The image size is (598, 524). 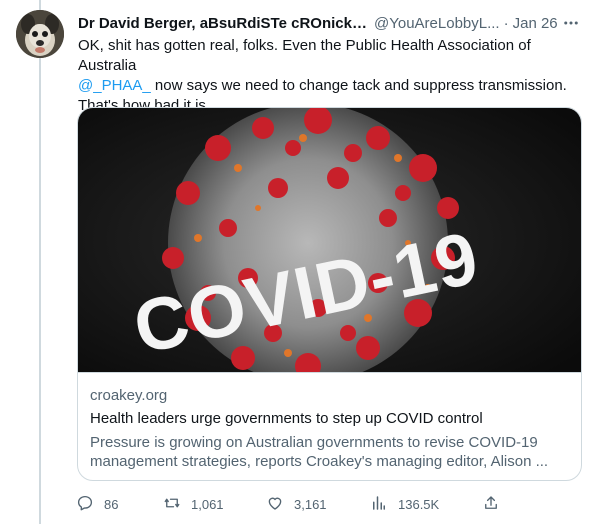 I want to click on retweet-icon, so click(x=172, y=504).